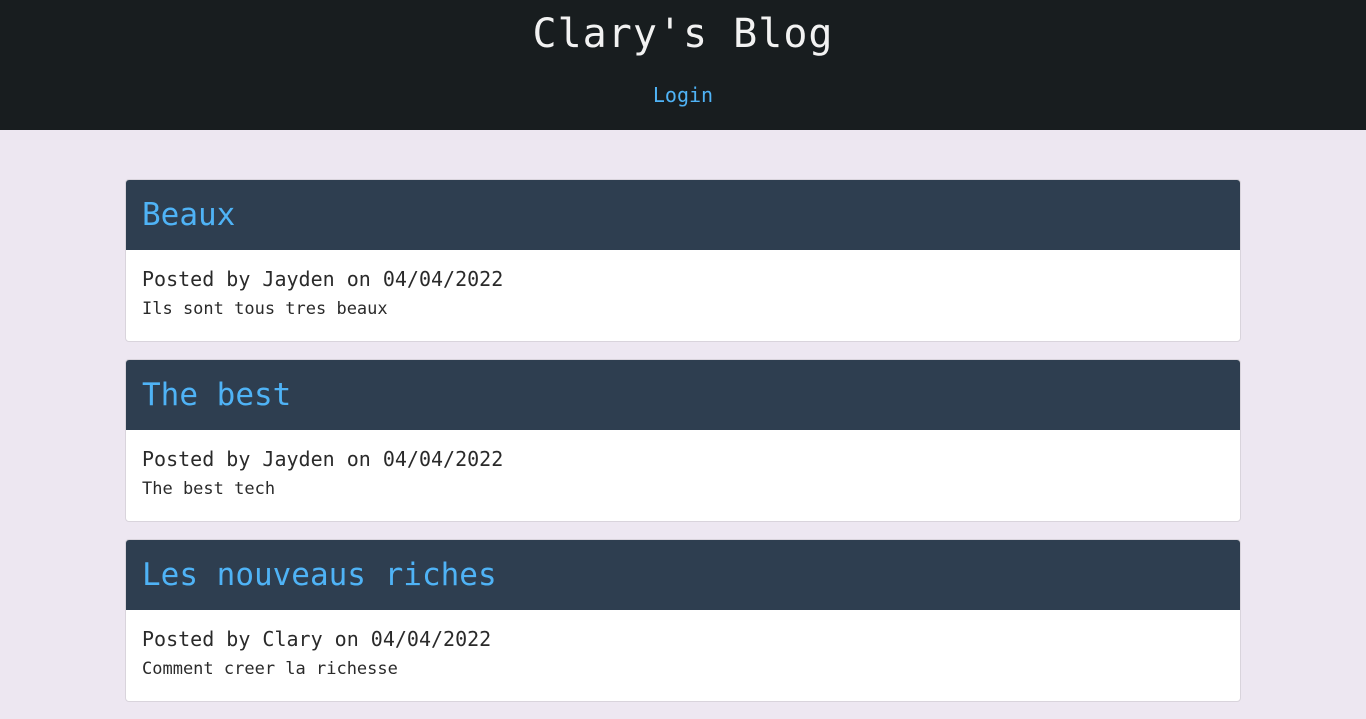  What do you see at coordinates (319, 575) in the screenshot?
I see `post-title-link: Les nouveaus riches` at bounding box center [319, 575].